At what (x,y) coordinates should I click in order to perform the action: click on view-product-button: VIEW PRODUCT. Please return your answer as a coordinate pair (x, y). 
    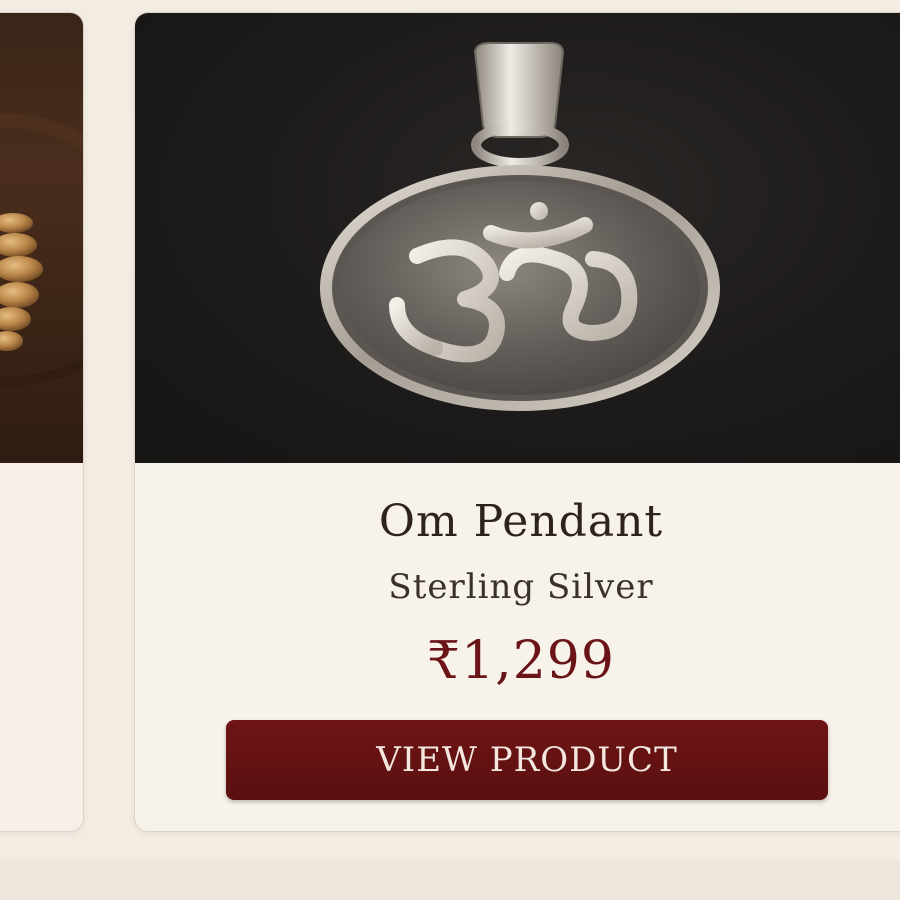
    Looking at the image, I should click on (527, 760).